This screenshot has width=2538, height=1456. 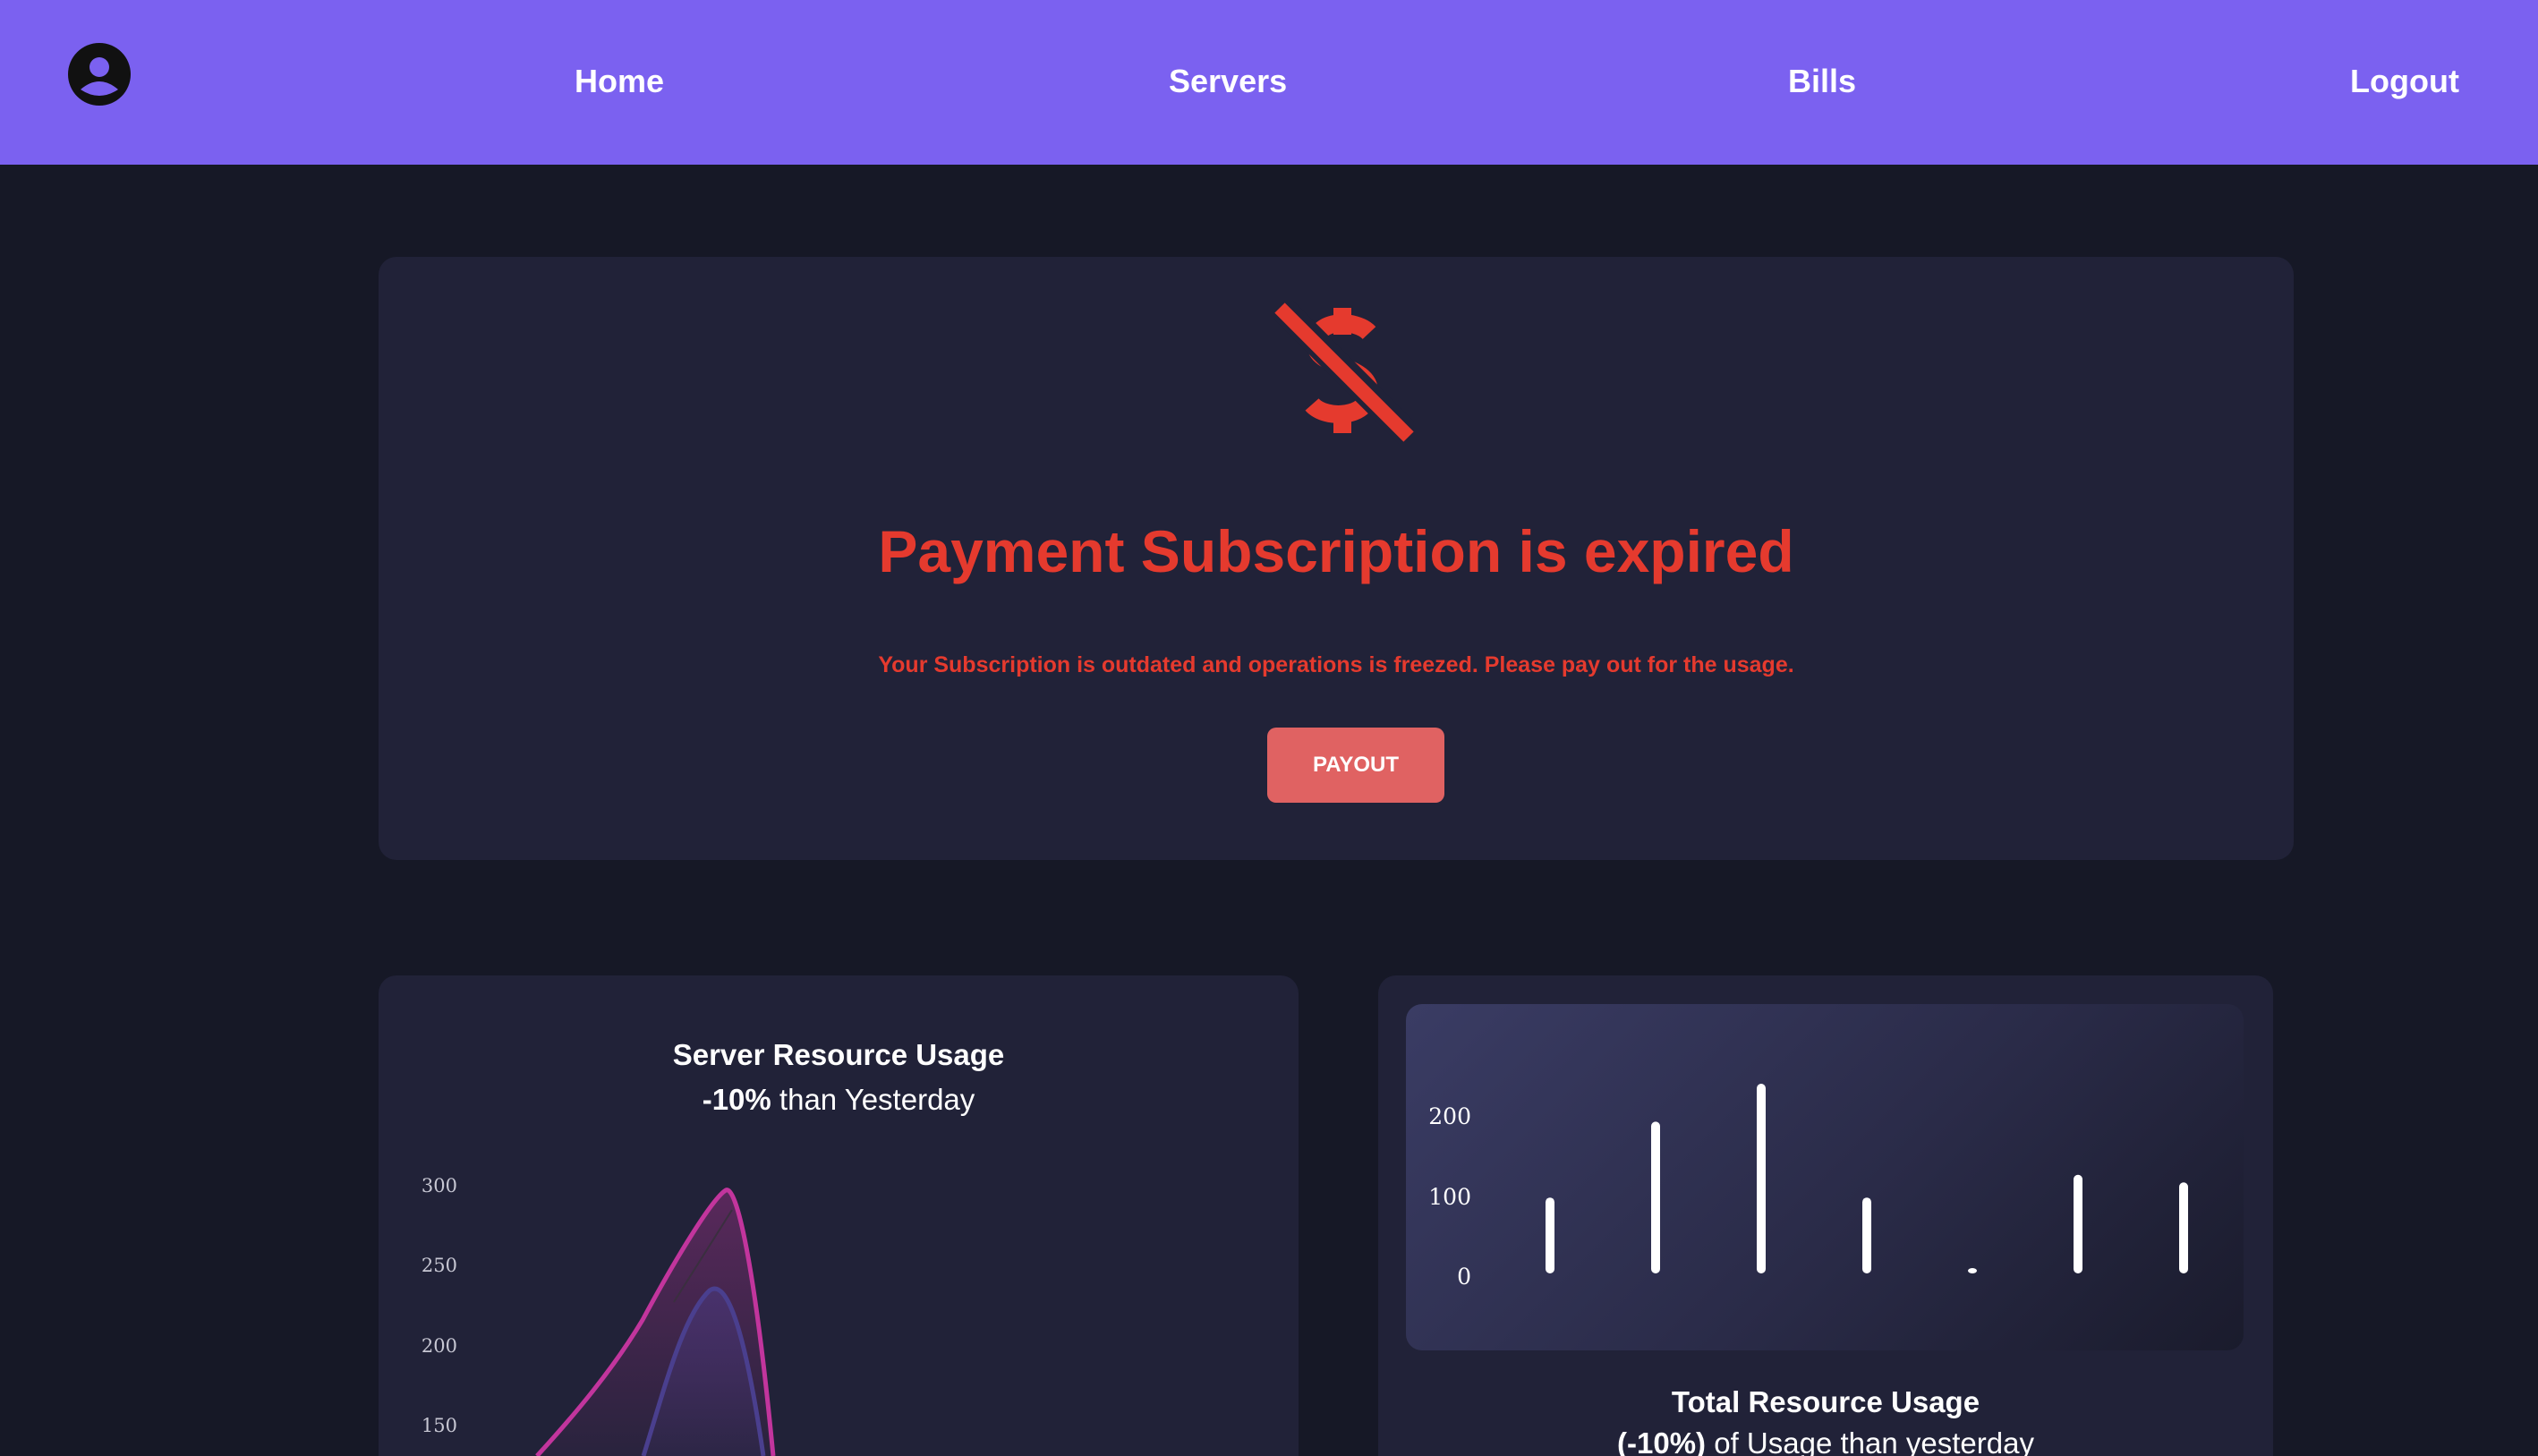 I want to click on server-usage-change: -10%, so click(x=736, y=1100).